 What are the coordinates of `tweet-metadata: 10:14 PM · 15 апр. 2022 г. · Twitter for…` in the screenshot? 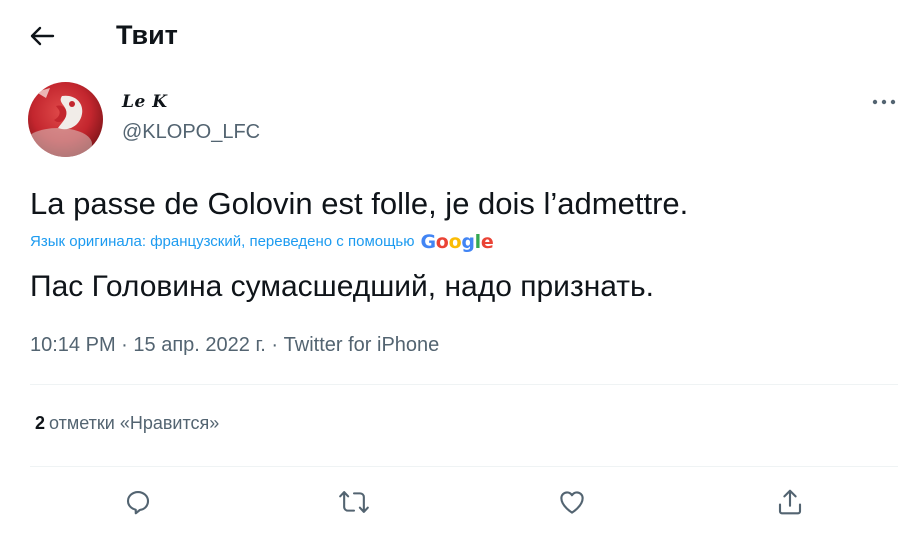 It's located at (234, 345).